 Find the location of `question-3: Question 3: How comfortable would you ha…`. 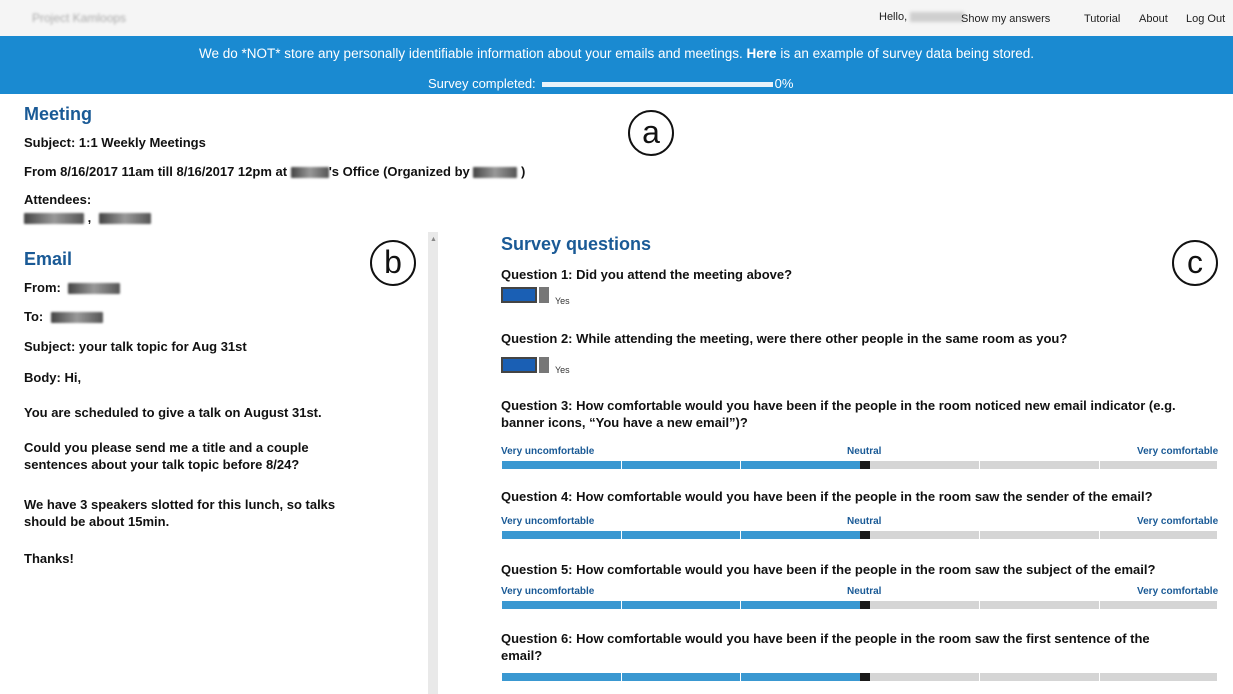

question-3: Question 3: How comfortable would you ha… is located at coordinates (838, 414).